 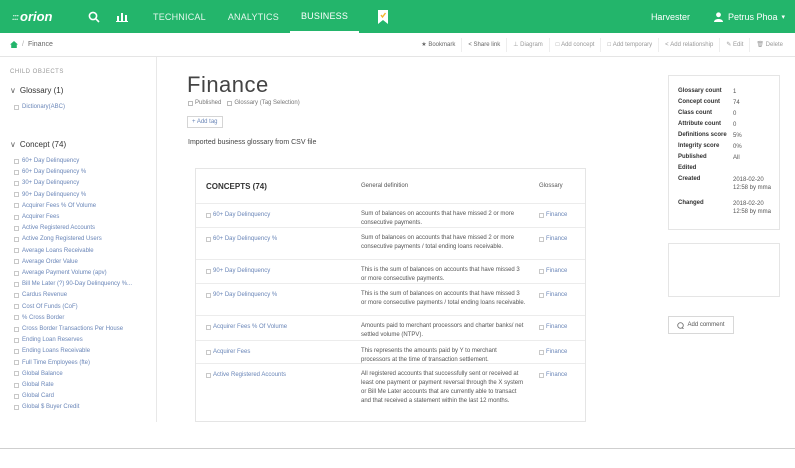 I want to click on bookmark-icon, so click(x=383, y=16).